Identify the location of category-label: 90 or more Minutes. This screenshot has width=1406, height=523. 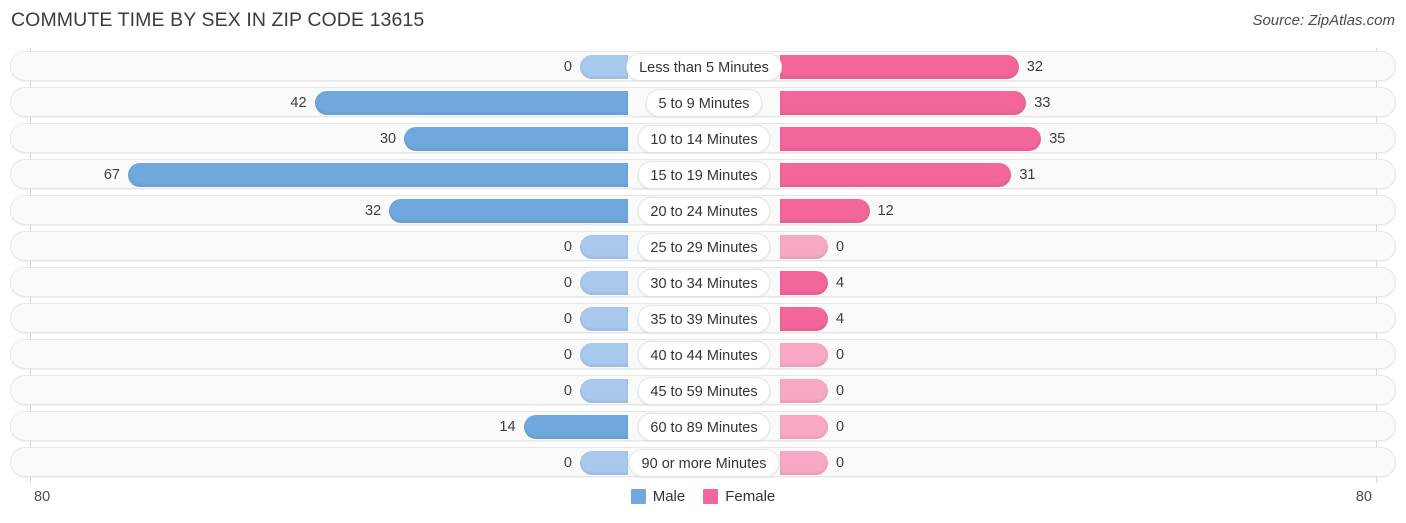
(704, 463).